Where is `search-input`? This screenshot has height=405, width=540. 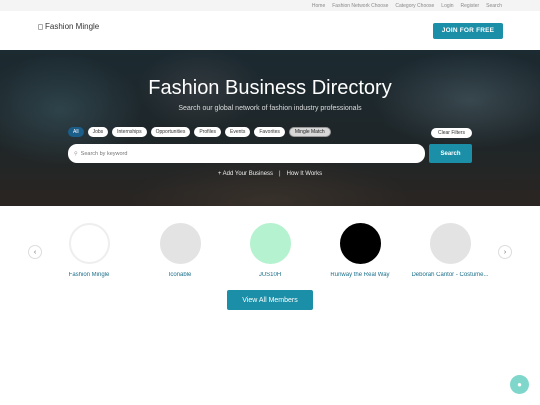 search-input is located at coordinates (230, 153).